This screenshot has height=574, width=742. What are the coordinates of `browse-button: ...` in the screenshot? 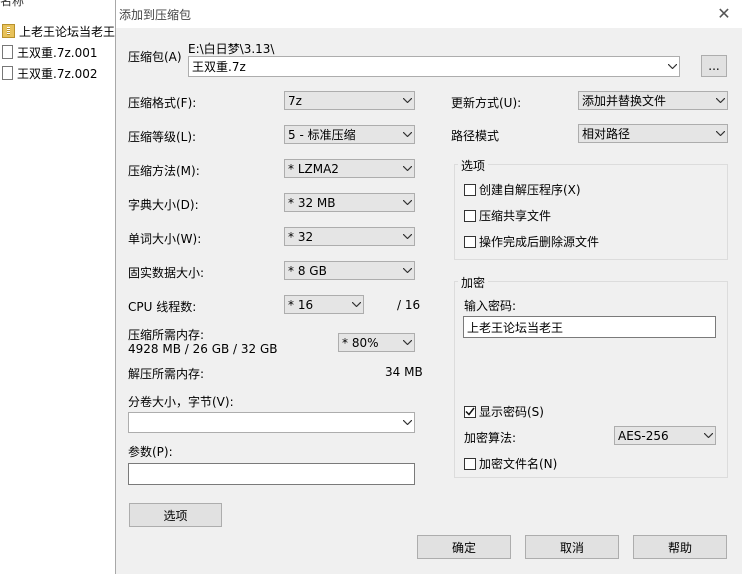 It's located at (714, 66).